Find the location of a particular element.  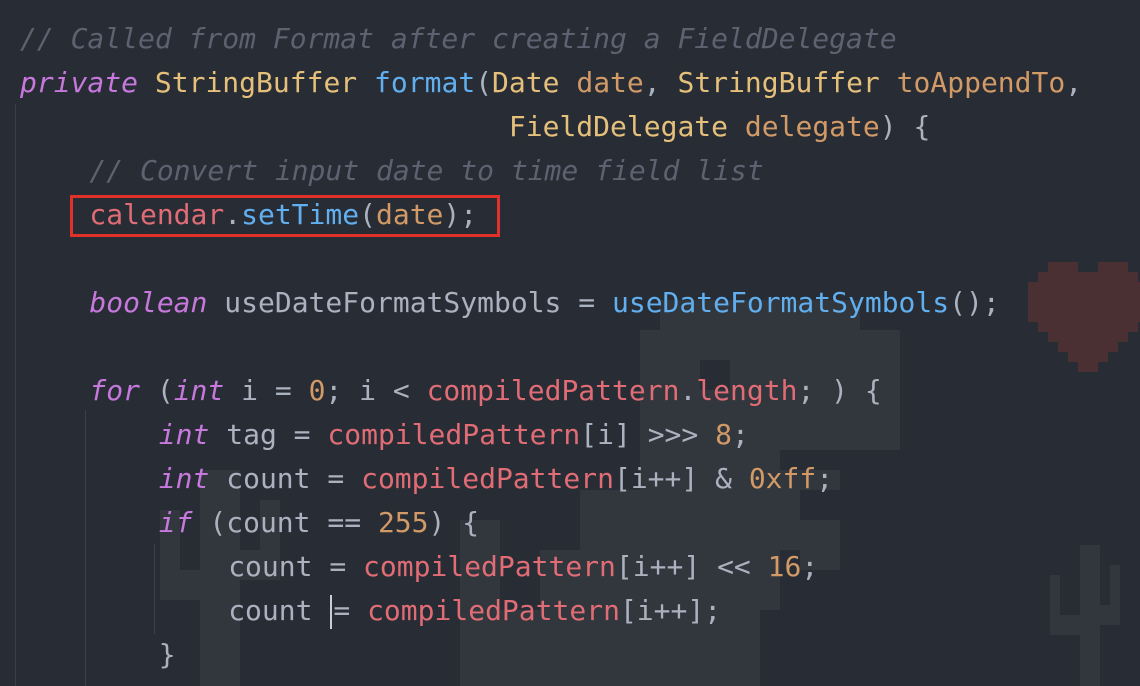

code-token-param: date is located at coordinates (610, 82).